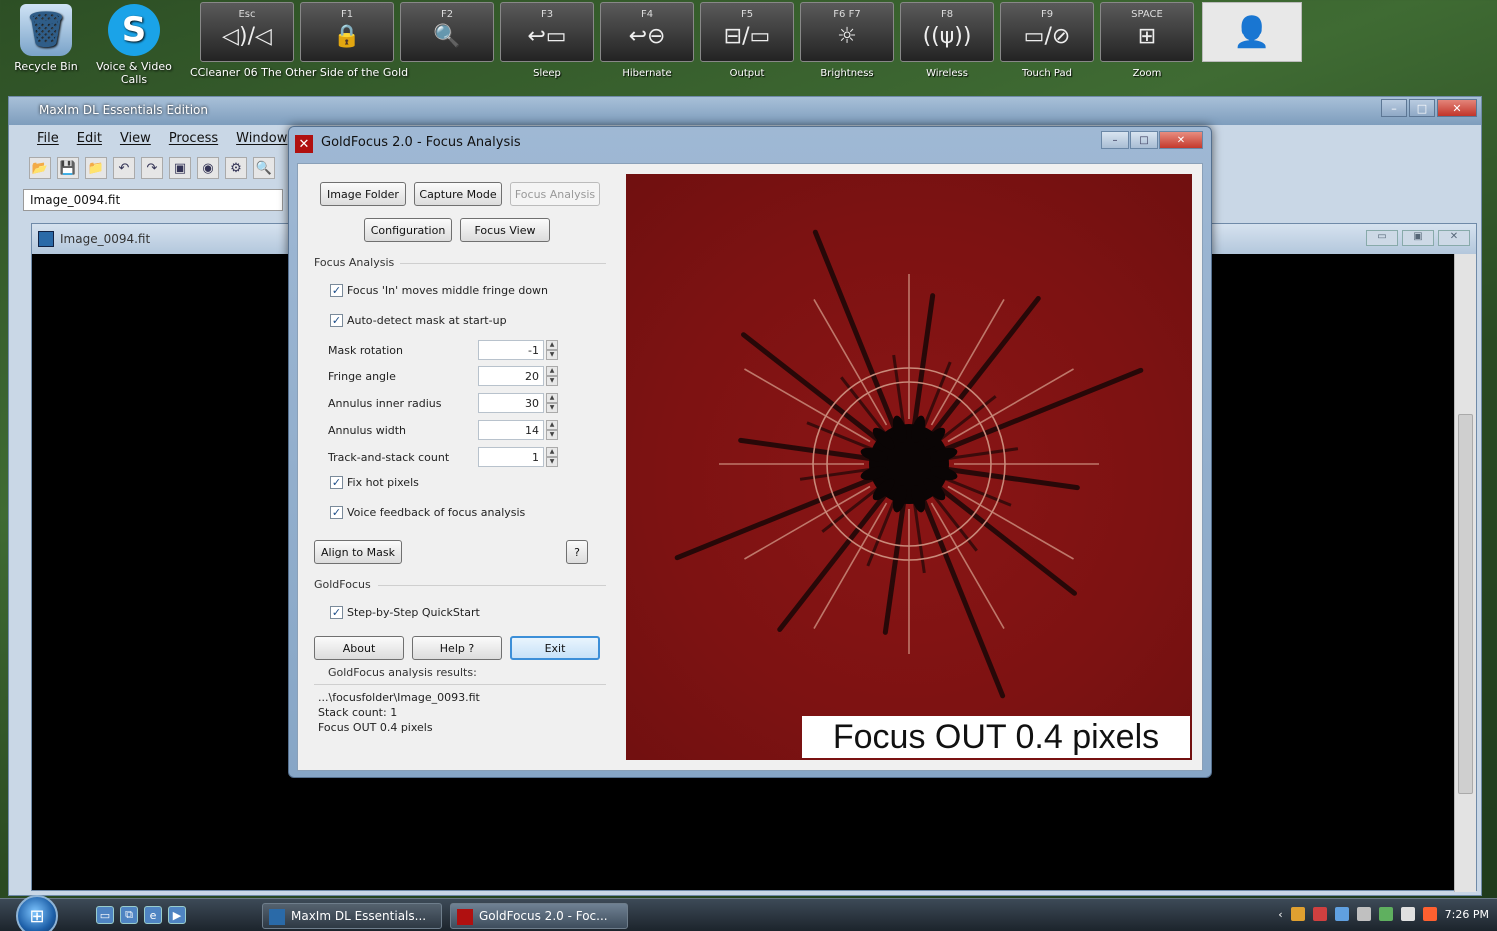 This screenshot has width=1497, height=931. What do you see at coordinates (134, 45) in the screenshot?
I see `skype-icon: S Voice & Video Calls` at bounding box center [134, 45].